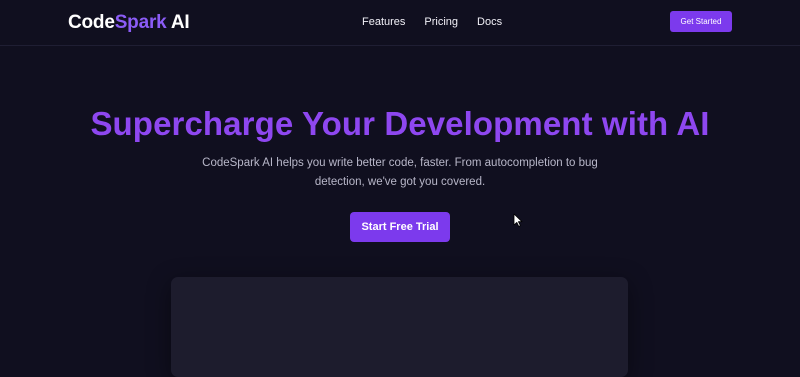  What do you see at coordinates (701, 21) in the screenshot?
I see `get-started-button: Get Started` at bounding box center [701, 21].